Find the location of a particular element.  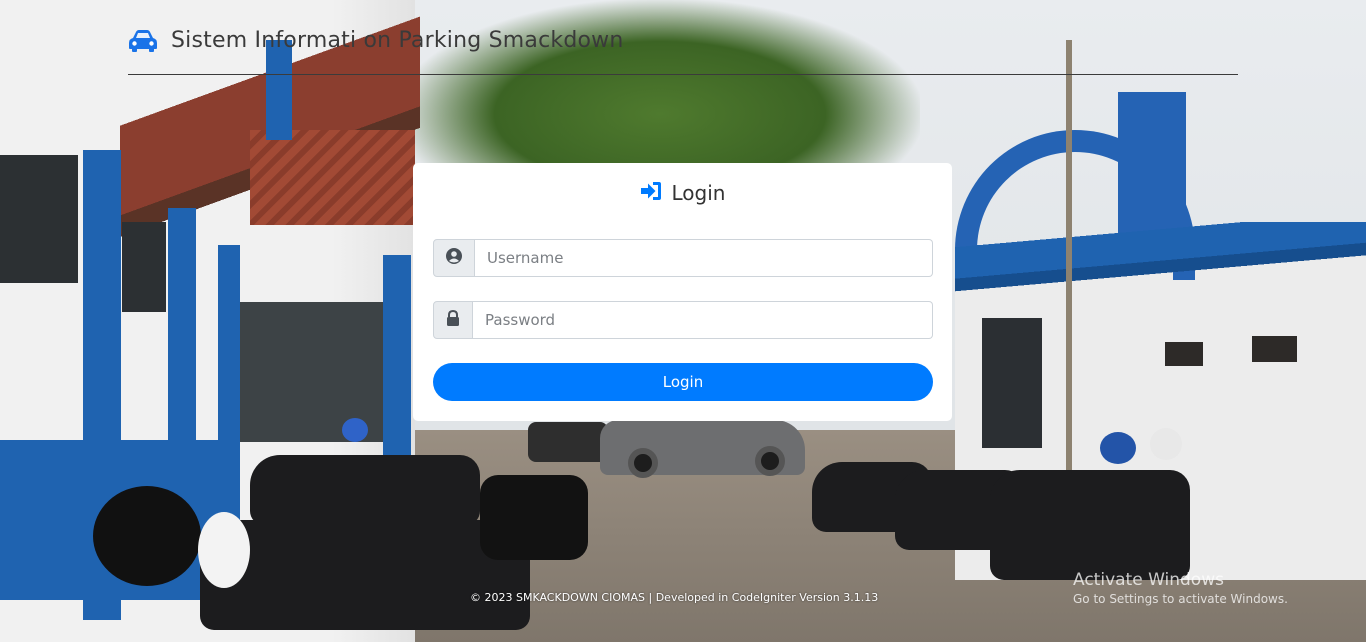

brand: Sistem Informati on Parking Smackdown is located at coordinates (375, 40).